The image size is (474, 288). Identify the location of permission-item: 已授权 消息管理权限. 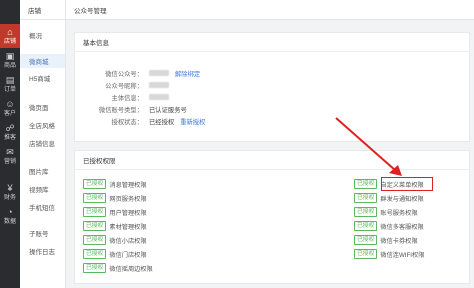
(115, 184).